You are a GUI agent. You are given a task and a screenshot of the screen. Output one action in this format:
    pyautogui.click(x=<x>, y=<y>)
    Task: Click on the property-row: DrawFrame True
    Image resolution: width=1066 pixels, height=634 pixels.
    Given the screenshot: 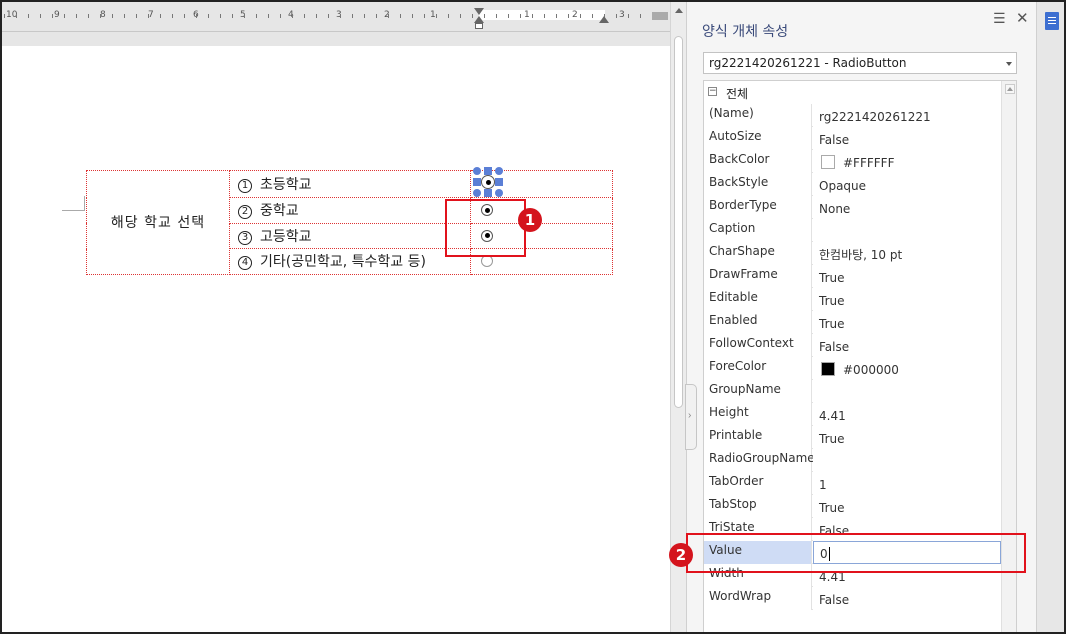 What is the action you would take?
    pyautogui.click(x=852, y=276)
    